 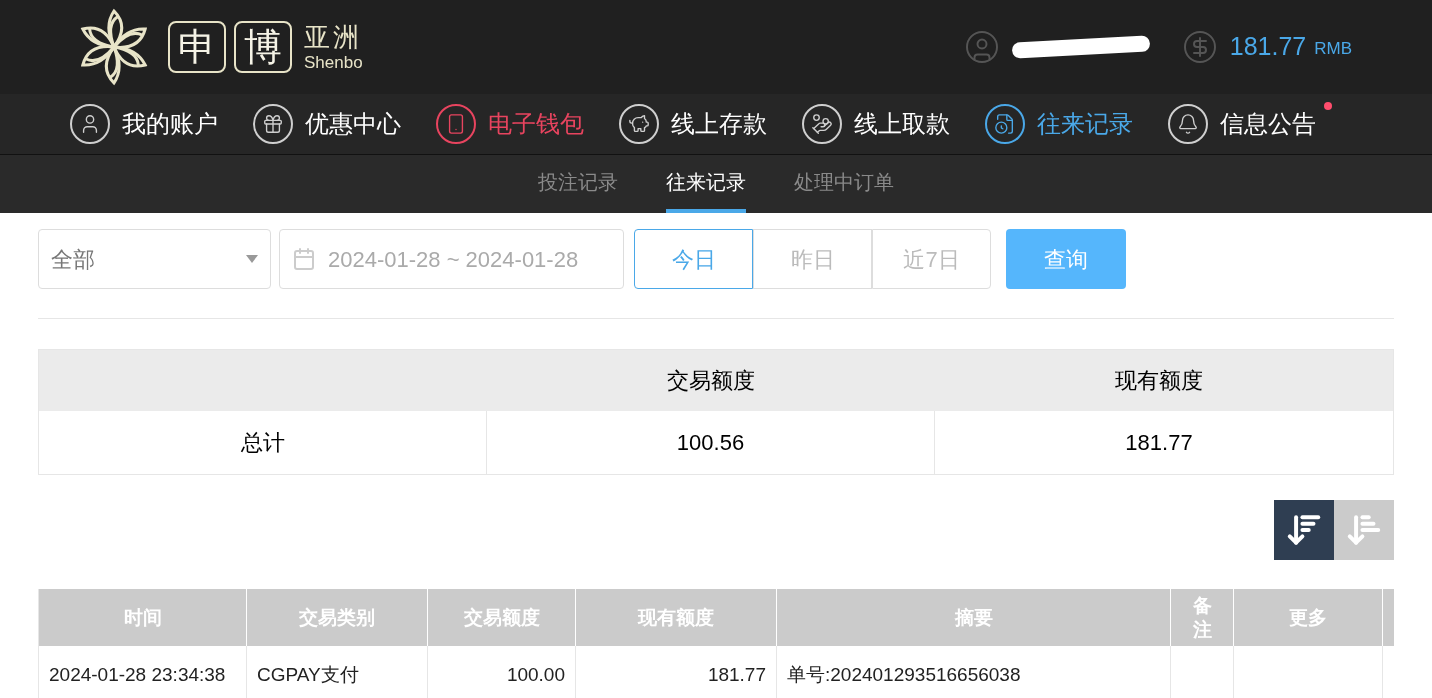 What do you see at coordinates (535, 674) in the screenshot?
I see `table-cell-text: 100.00` at bounding box center [535, 674].